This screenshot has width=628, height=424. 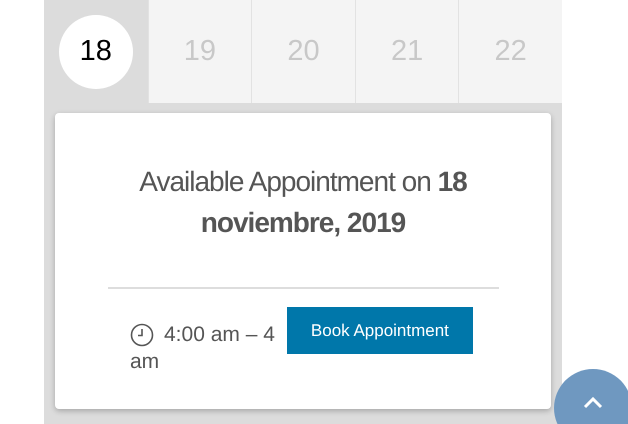 What do you see at coordinates (593, 403) in the screenshot?
I see `chevron-up-icon` at bounding box center [593, 403].